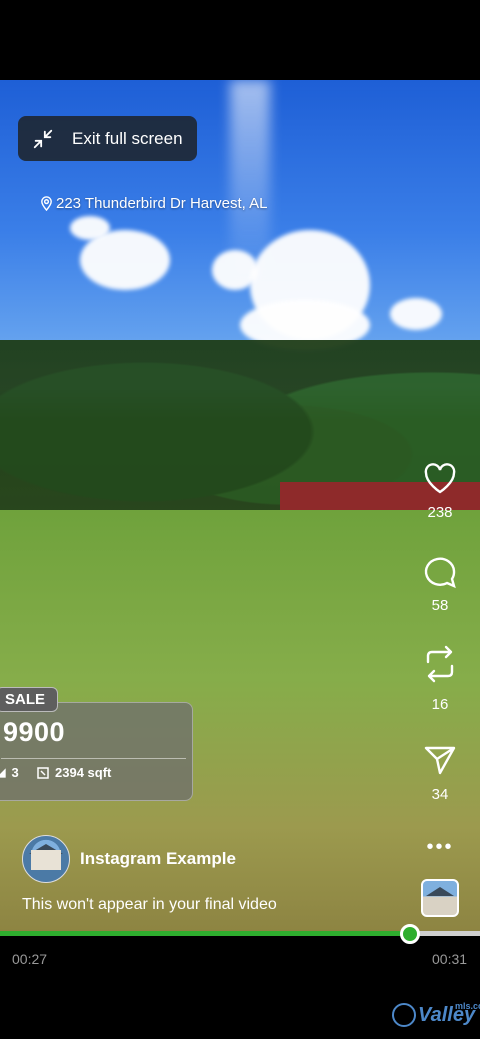  I want to click on progress-fill, so click(205, 933).